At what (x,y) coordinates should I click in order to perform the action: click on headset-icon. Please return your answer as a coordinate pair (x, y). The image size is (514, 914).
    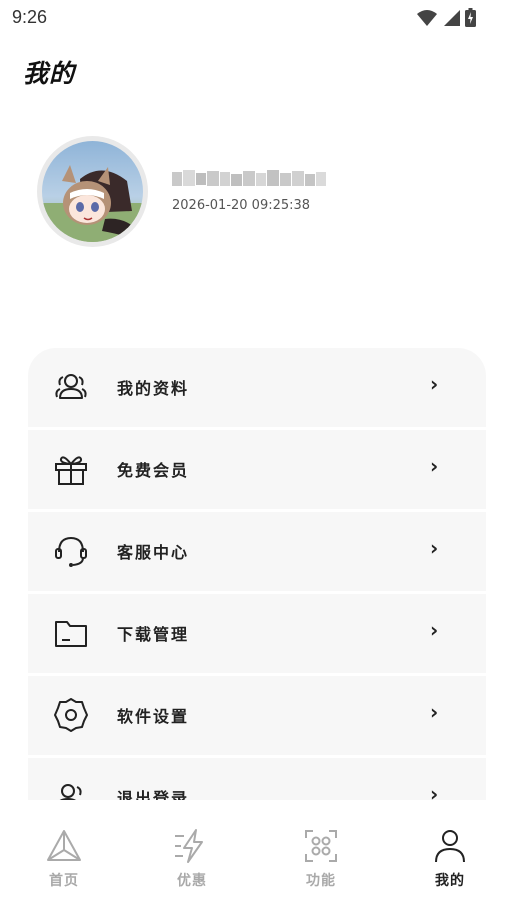
    Looking at the image, I should click on (71, 551).